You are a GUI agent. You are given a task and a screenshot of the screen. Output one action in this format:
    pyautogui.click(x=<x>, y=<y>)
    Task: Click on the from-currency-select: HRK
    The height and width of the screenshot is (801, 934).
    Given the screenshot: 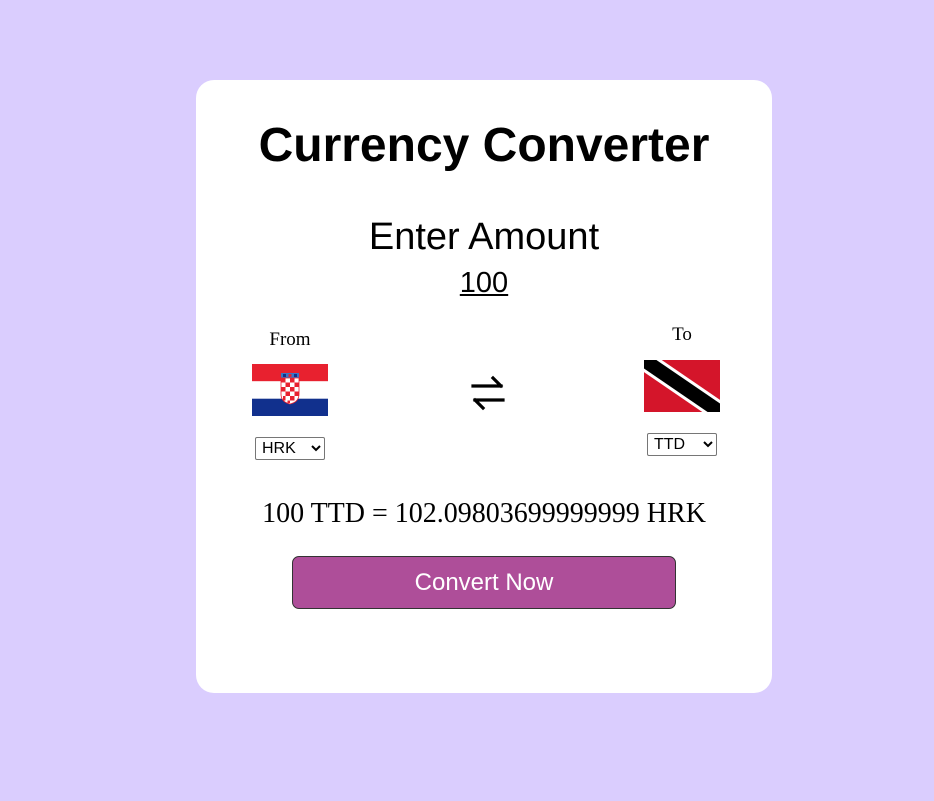 What is the action you would take?
    pyautogui.click(x=290, y=448)
    